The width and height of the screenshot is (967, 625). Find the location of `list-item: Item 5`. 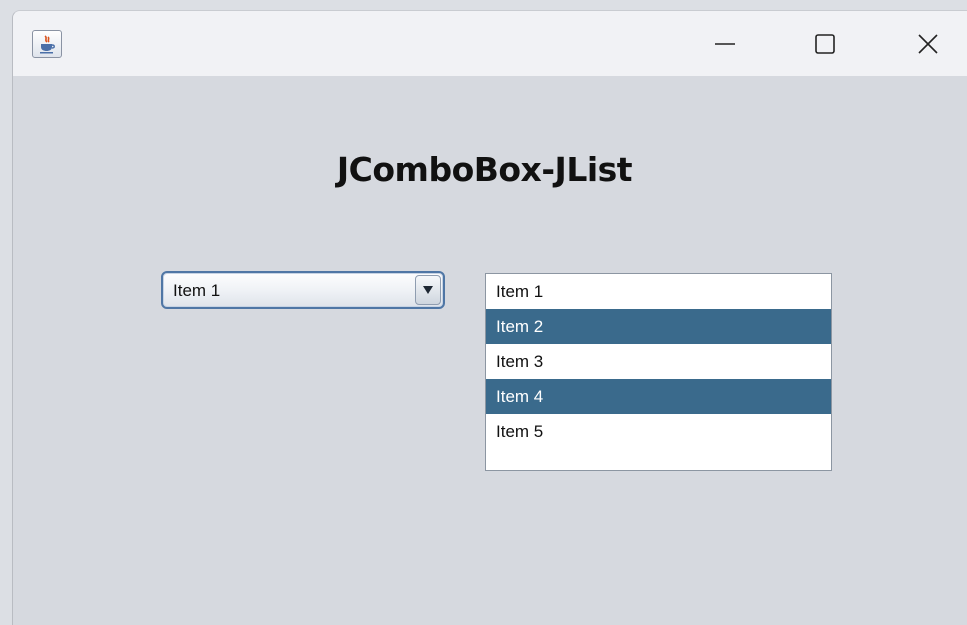

list-item: Item 5 is located at coordinates (658, 431).